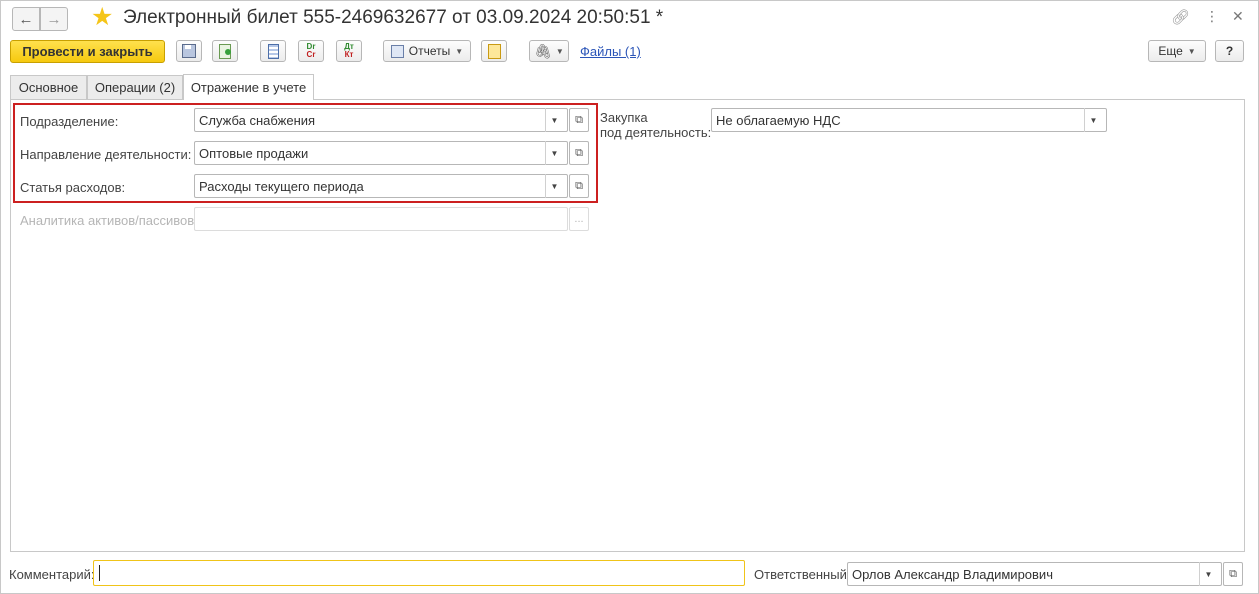 This screenshot has width=1259, height=594. Describe the element at coordinates (397, 51) in the screenshot. I see `reports-icon` at that location.